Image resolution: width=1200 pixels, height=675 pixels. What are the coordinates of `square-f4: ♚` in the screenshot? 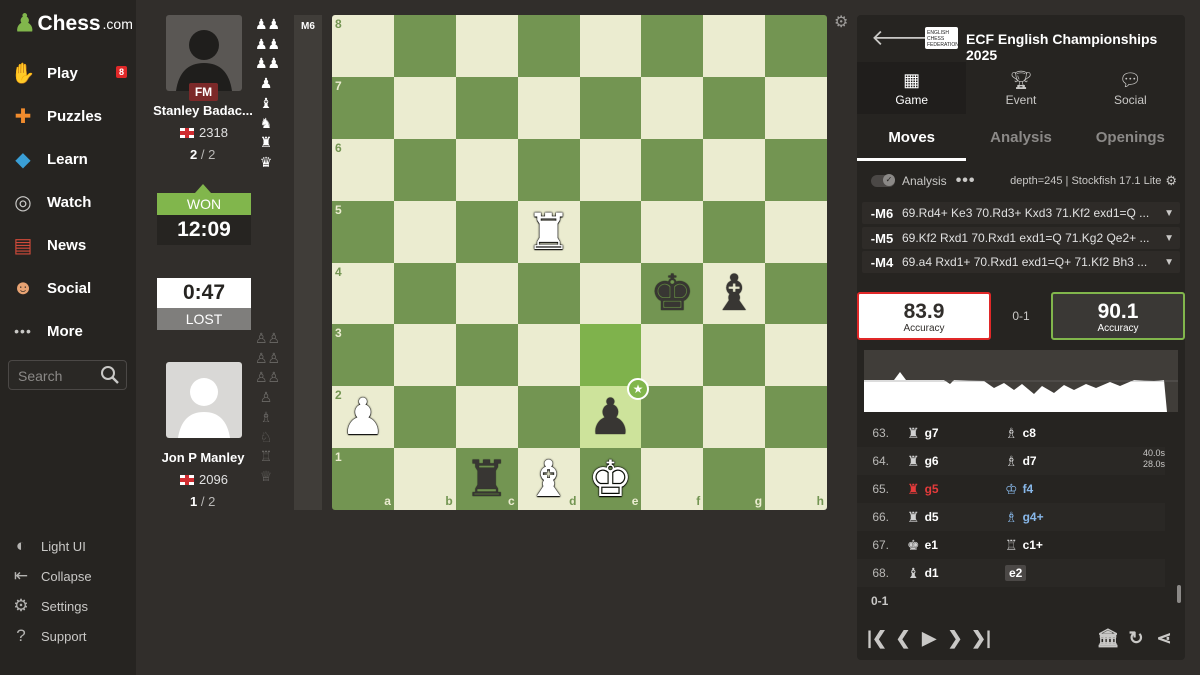 It's located at (672, 293).